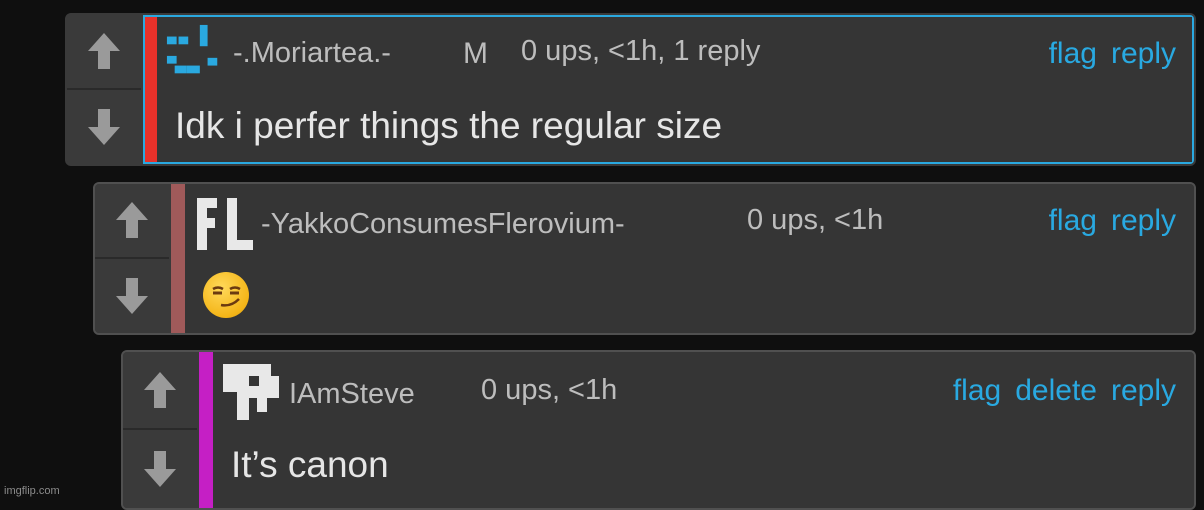 The height and width of the screenshot is (510, 1204). I want to click on comment-text: It’s canon, so click(310, 464).